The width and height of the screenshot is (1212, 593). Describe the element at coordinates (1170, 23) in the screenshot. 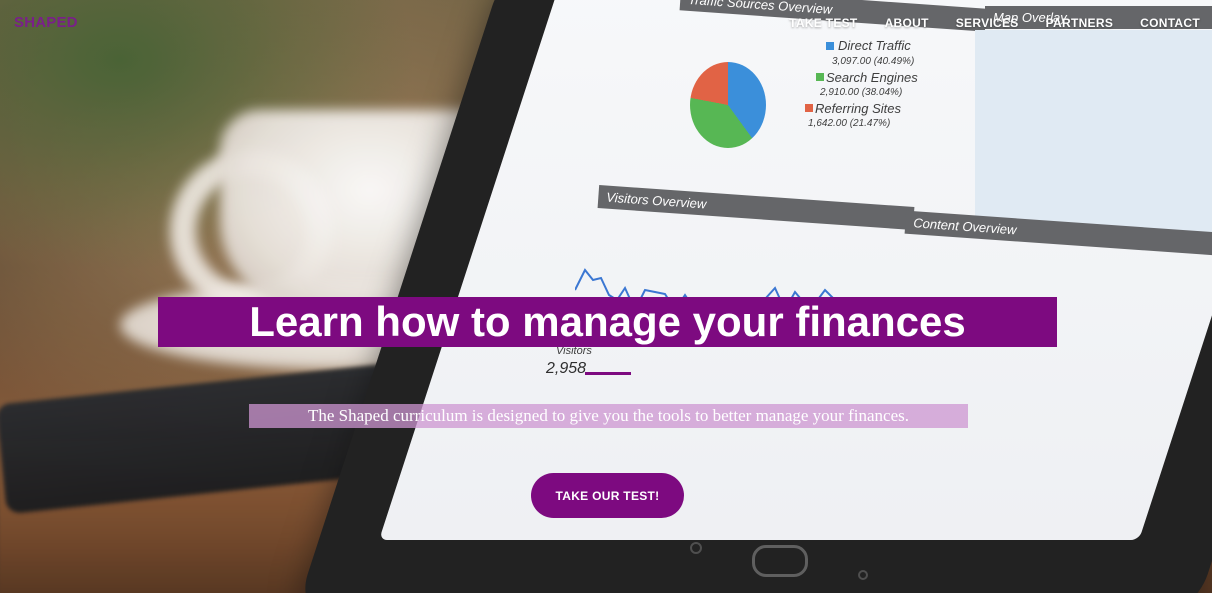

I see `nav-link-contact: CONTACT` at that location.